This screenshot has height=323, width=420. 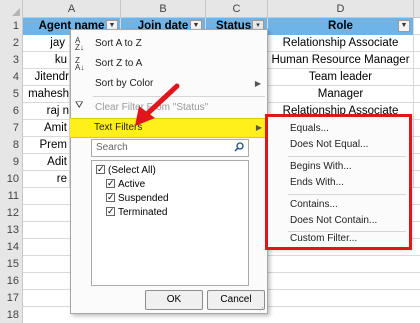 I want to click on clear-filter-icon: ⛛, so click(x=79, y=105).